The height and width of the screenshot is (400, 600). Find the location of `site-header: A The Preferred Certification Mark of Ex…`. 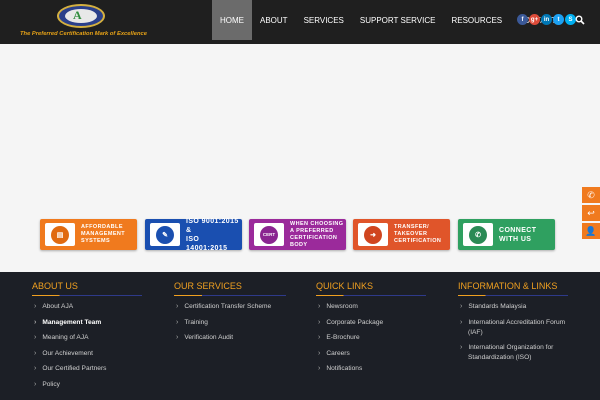

site-header: A The Preferred Certification Mark of Ex… is located at coordinates (300, 22).